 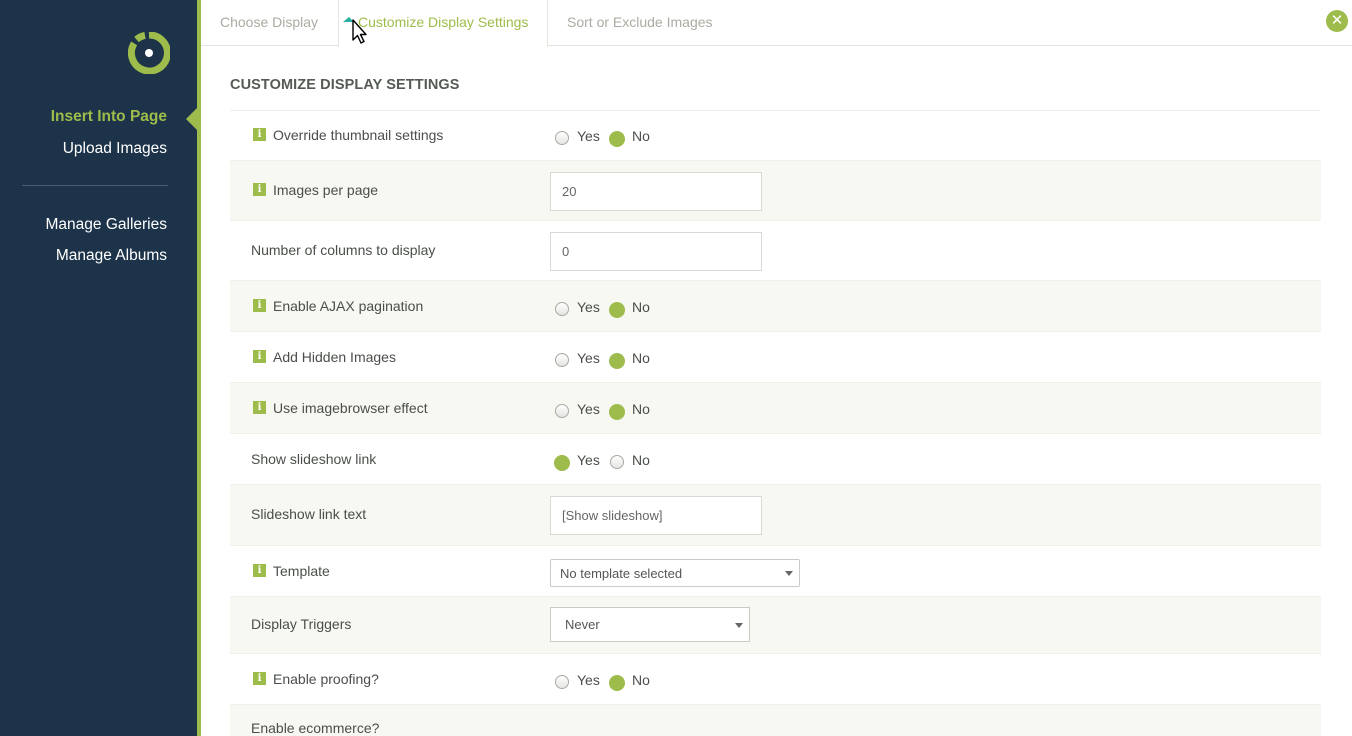 I want to click on setting-label: Add Hidden Images, so click(x=334, y=357).